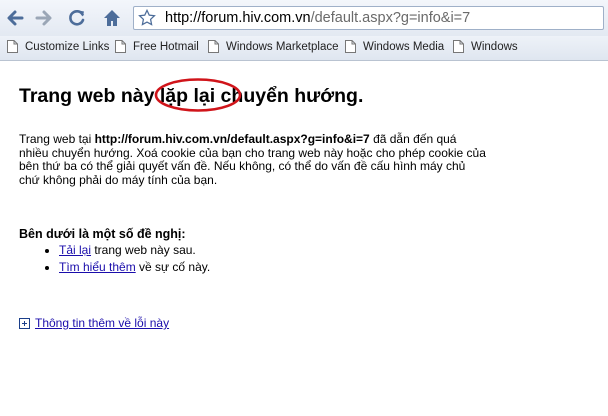 The width and height of the screenshot is (608, 416). I want to click on home-icon, so click(112, 18).